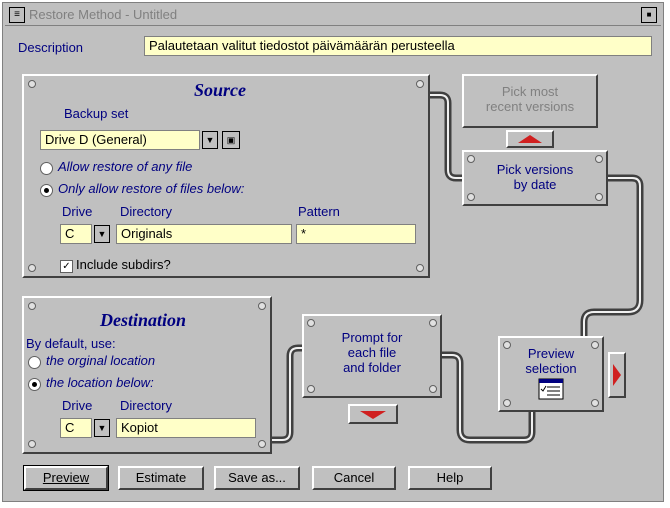  I want to click on original-location-label: the orginal location, so click(101, 360).